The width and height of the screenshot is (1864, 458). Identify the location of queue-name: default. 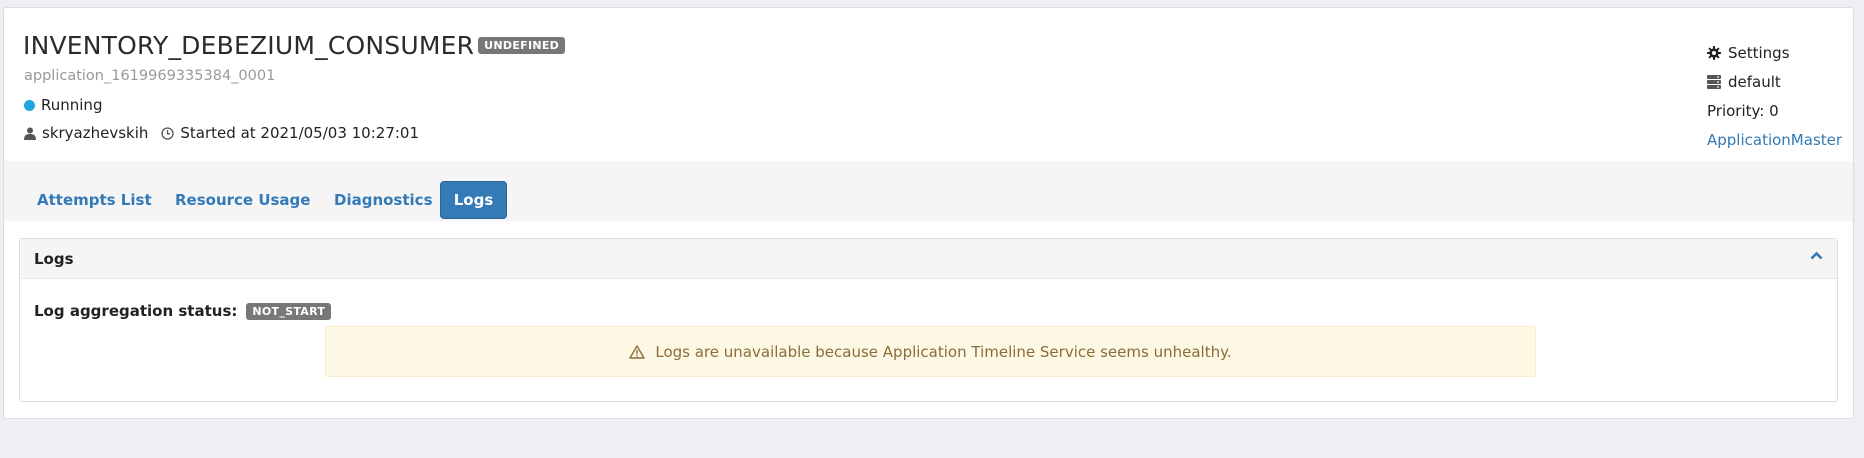
(1754, 81).